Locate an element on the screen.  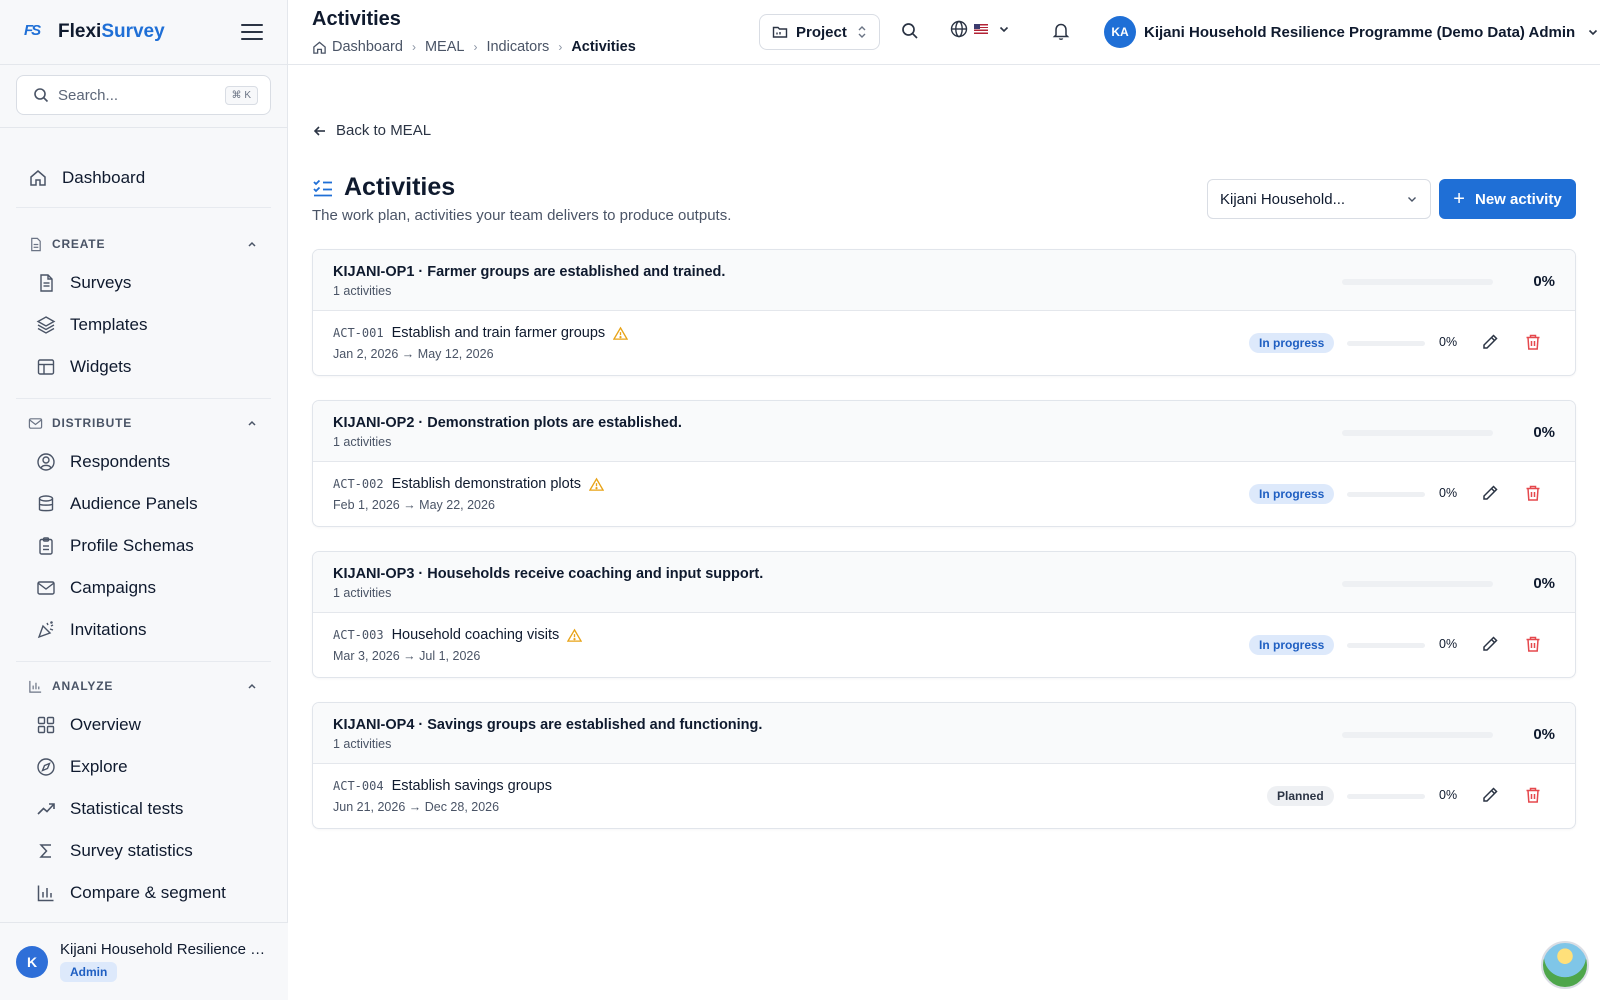
status-badge: Planned is located at coordinates (1300, 796).